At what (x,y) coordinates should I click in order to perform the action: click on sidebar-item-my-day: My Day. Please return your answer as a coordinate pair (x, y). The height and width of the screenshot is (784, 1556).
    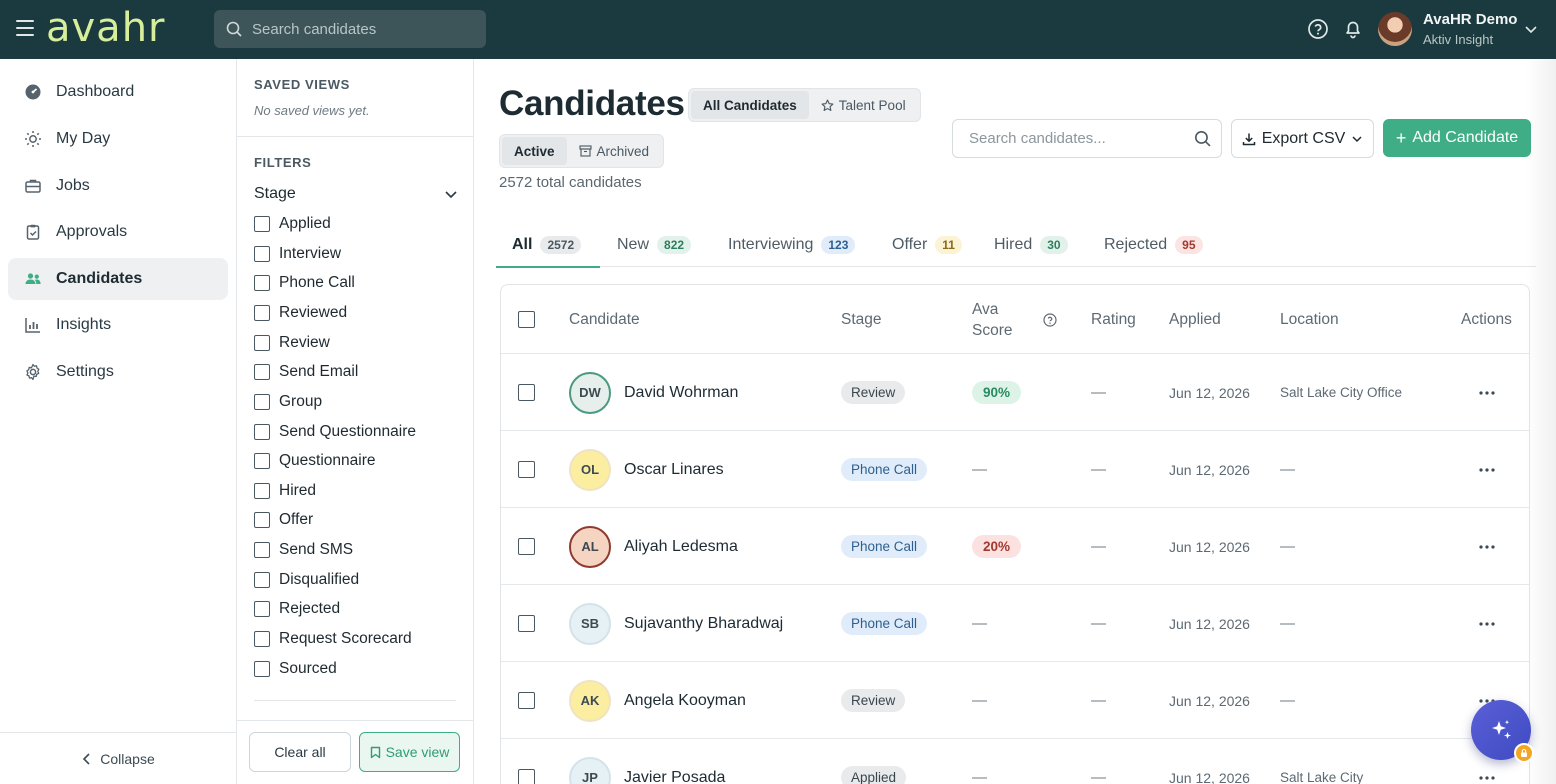
    Looking at the image, I should click on (118, 139).